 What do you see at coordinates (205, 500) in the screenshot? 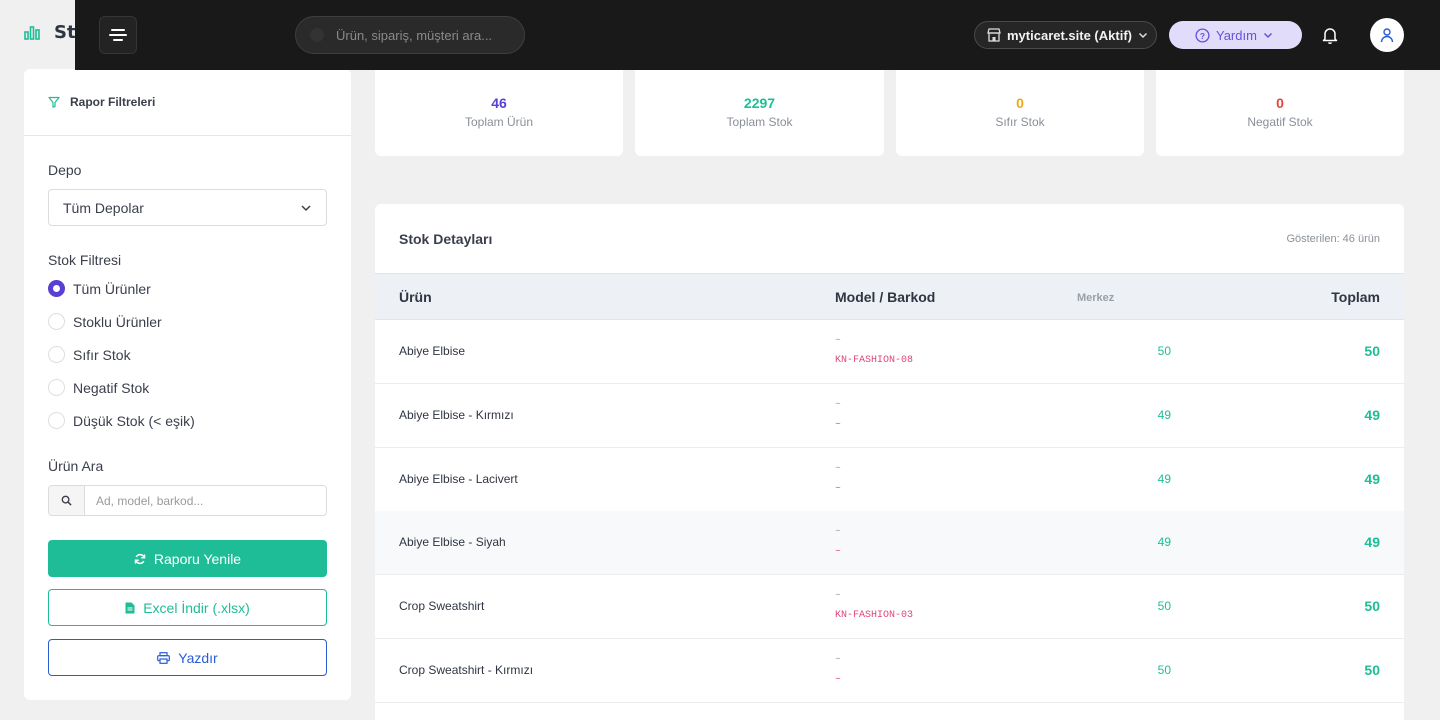
I see `product-search-input` at bounding box center [205, 500].